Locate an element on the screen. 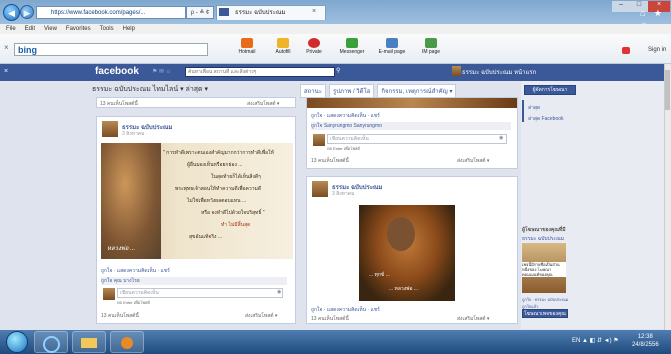  promo-title: ผู้โฆษณาของคุณที่มี is located at coordinates (544, 230).